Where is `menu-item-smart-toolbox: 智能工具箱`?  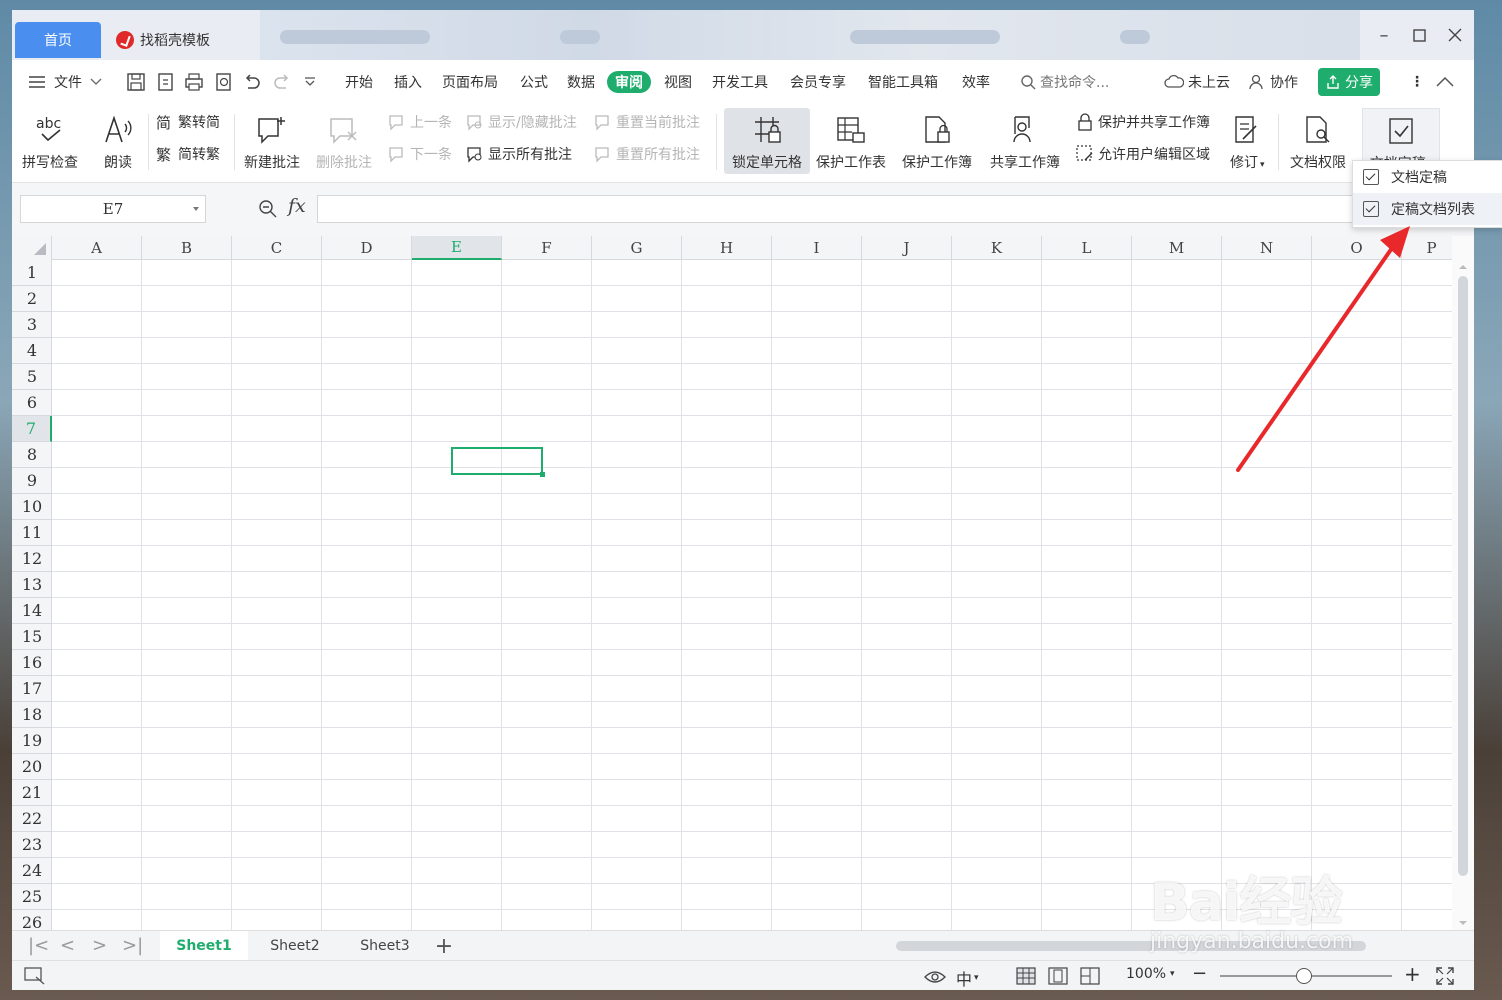
menu-item-smart-toolbox: 智能工具箱 is located at coordinates (903, 82).